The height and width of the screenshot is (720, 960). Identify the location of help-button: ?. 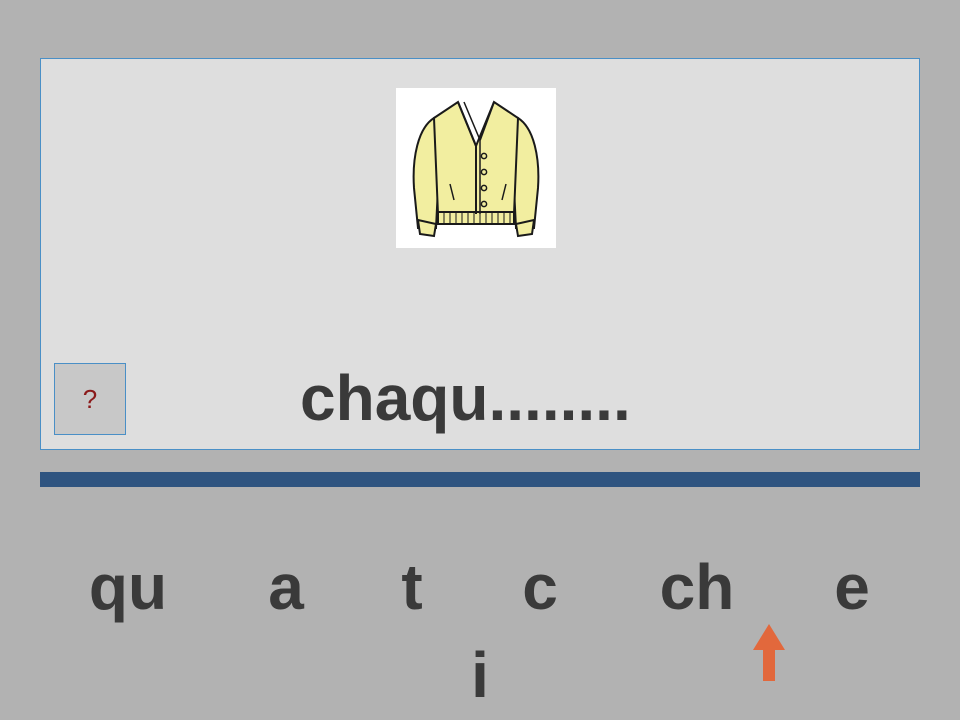
(90, 399).